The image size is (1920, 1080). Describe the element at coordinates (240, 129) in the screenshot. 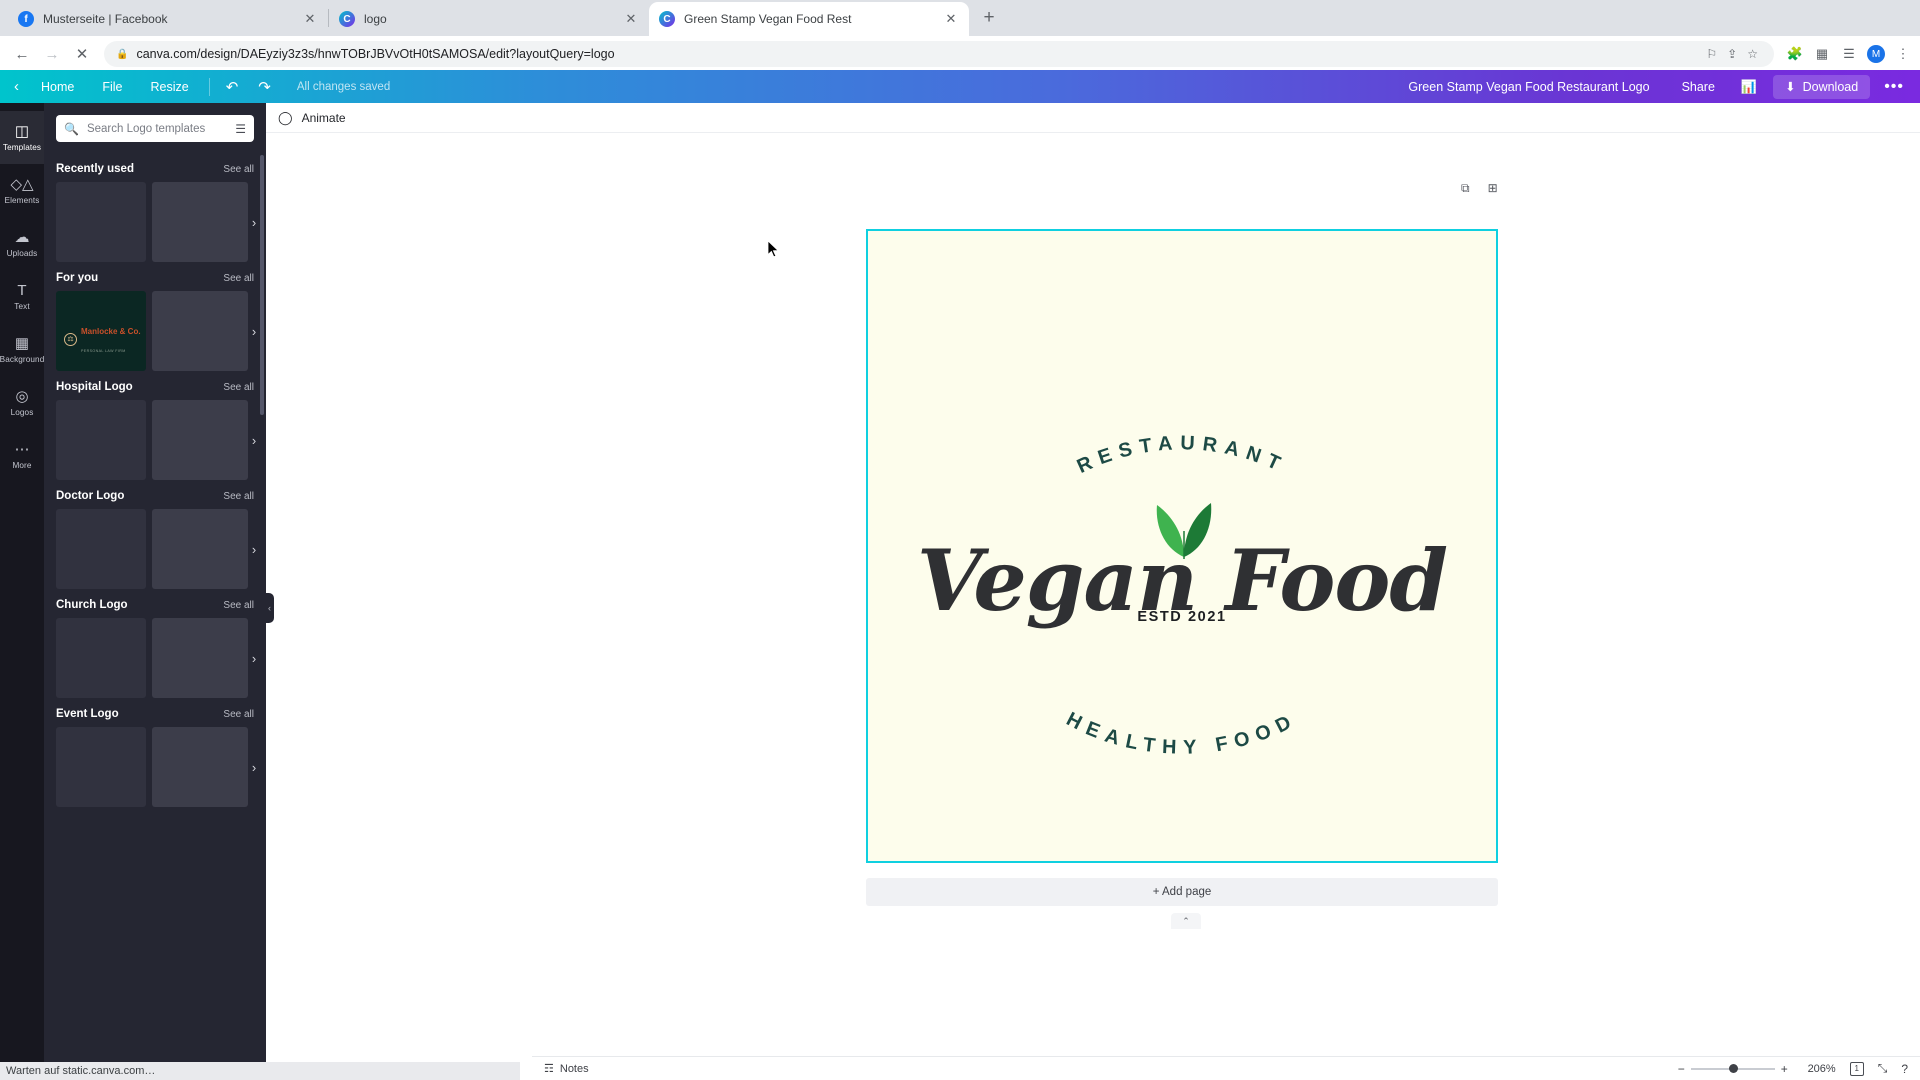

I see `filter-icon: ☰` at that location.